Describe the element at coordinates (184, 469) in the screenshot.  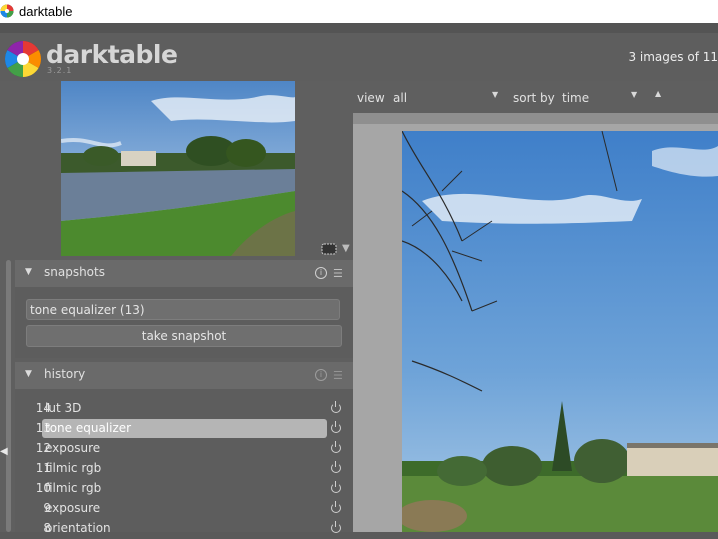
I see `history-item: 11 filmic rgb` at that location.